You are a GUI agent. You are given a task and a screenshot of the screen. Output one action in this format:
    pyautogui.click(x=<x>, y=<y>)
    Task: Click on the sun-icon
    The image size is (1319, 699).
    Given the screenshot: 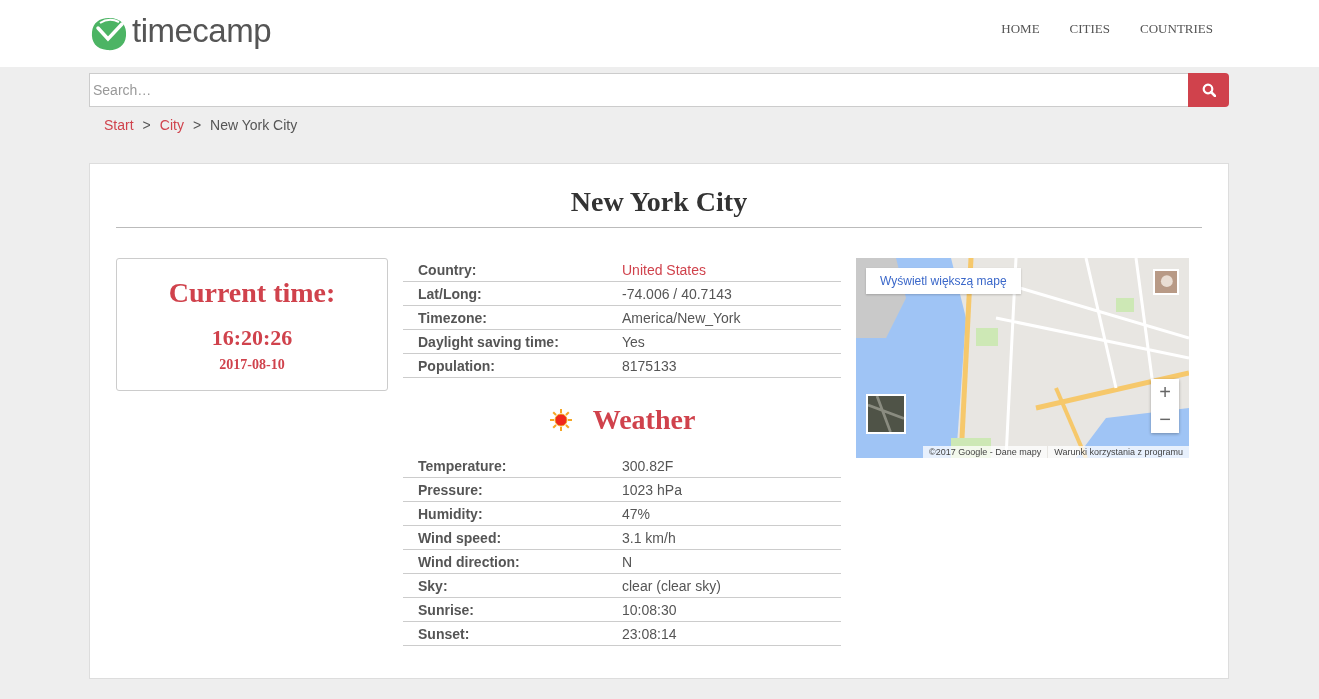 What is the action you would take?
    pyautogui.click(x=560, y=420)
    